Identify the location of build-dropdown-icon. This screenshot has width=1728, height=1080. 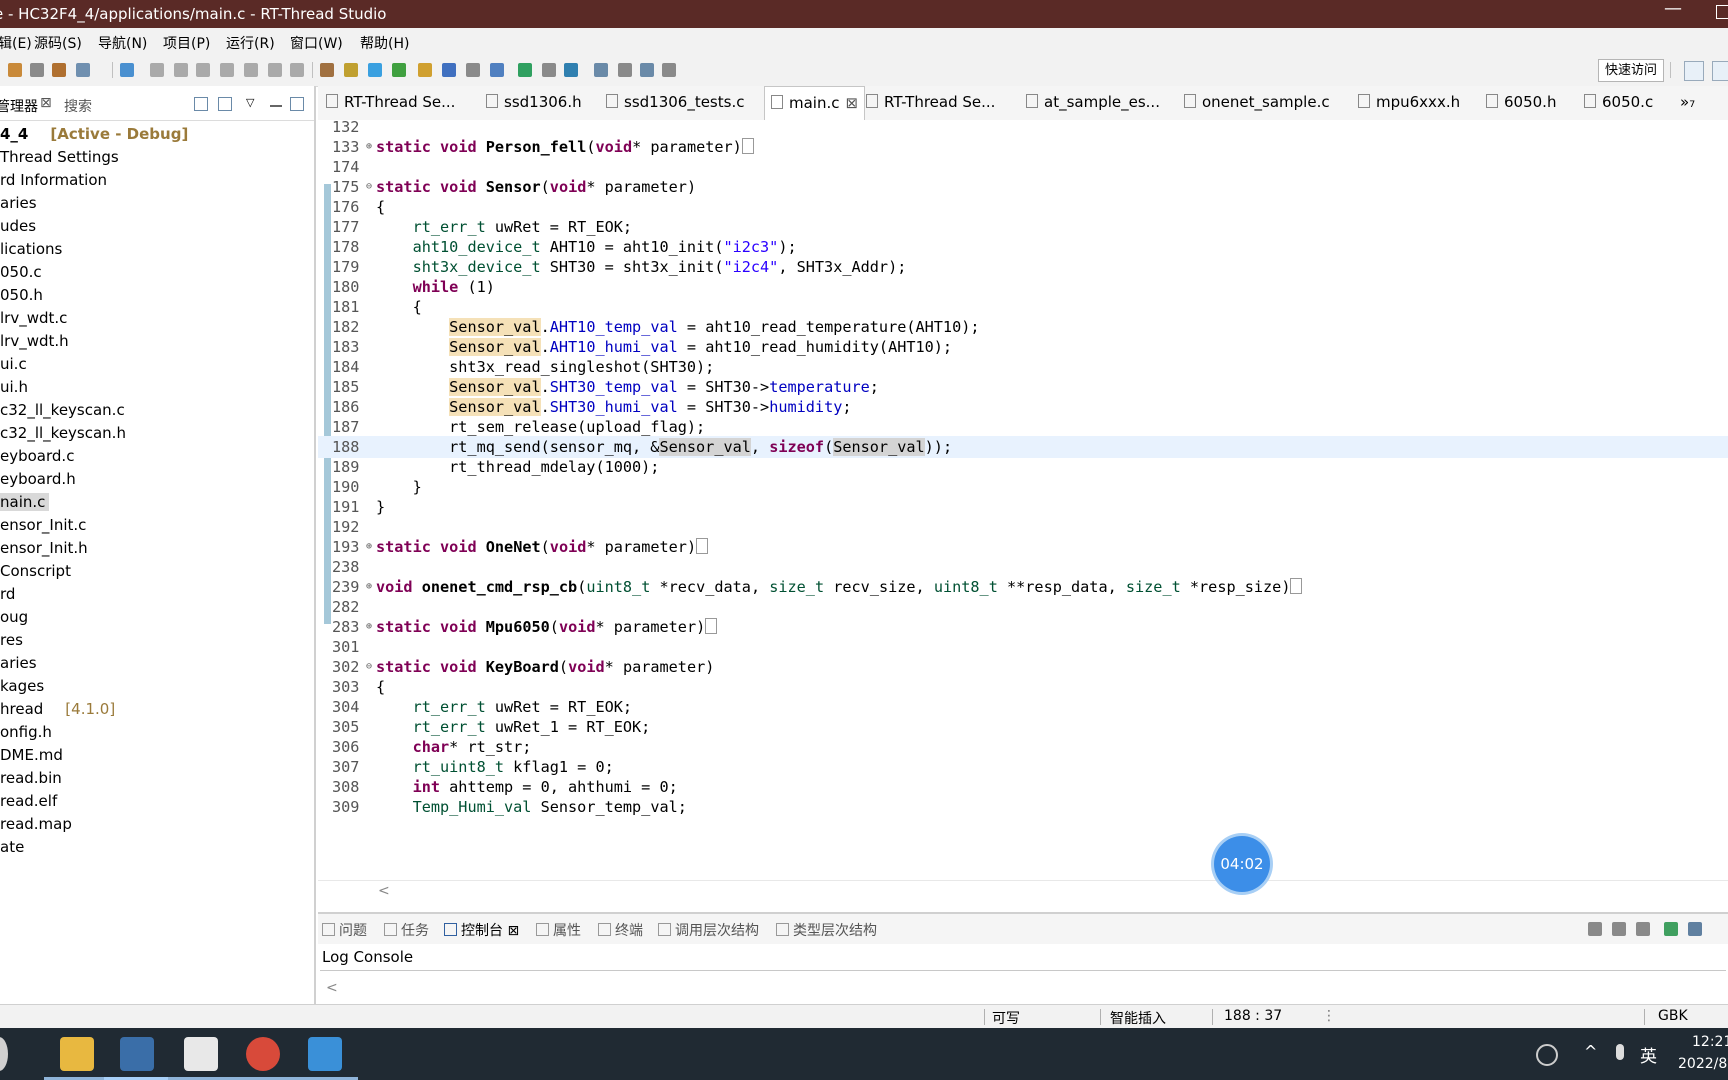
(37, 70).